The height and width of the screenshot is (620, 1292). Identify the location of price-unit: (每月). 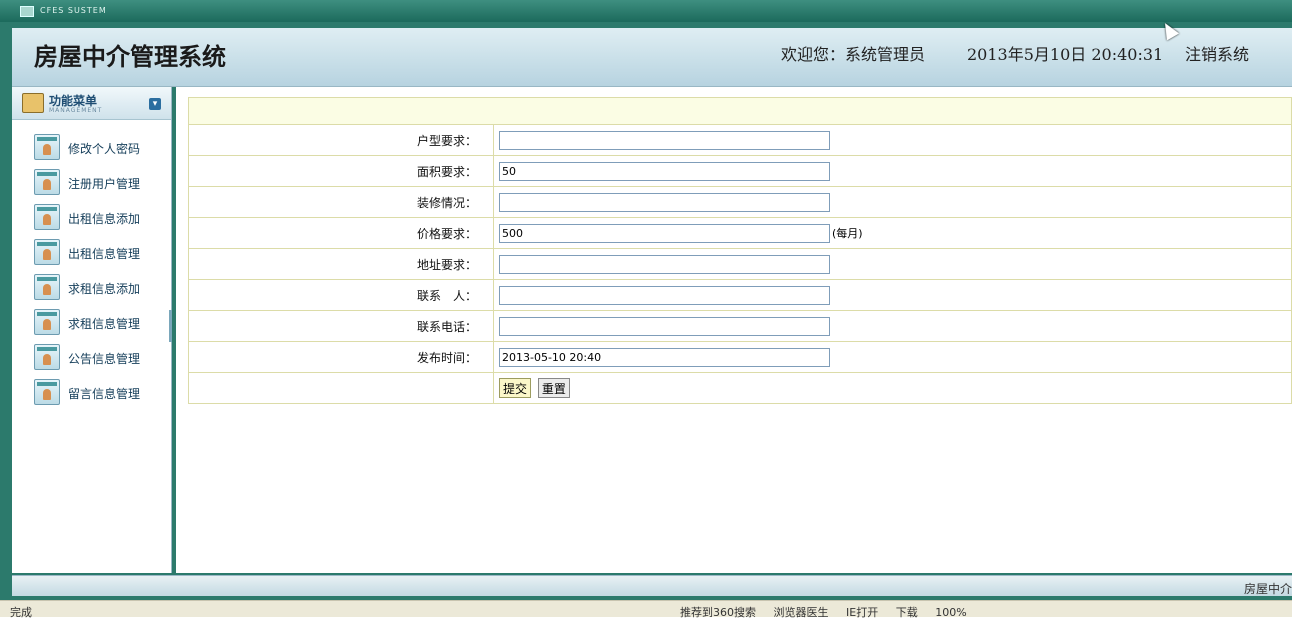
(847, 233).